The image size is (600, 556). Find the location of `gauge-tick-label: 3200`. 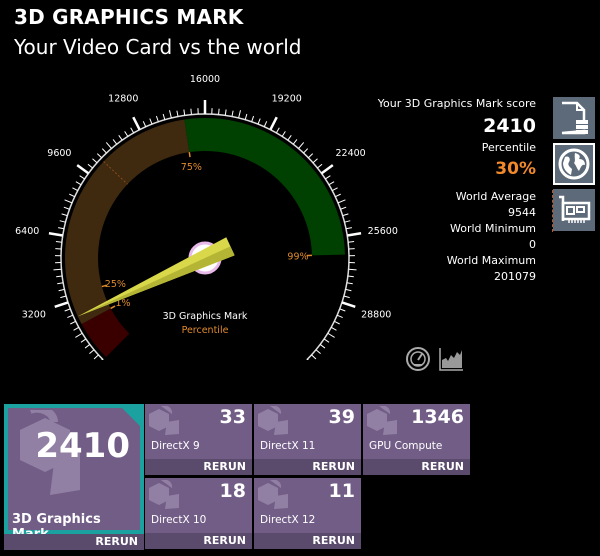

gauge-tick-label: 3200 is located at coordinates (34, 315).